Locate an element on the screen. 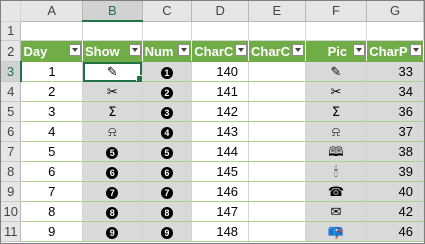 Image resolution: width=425 pixels, height=244 pixels. show-cell: ⍾ is located at coordinates (112, 131).